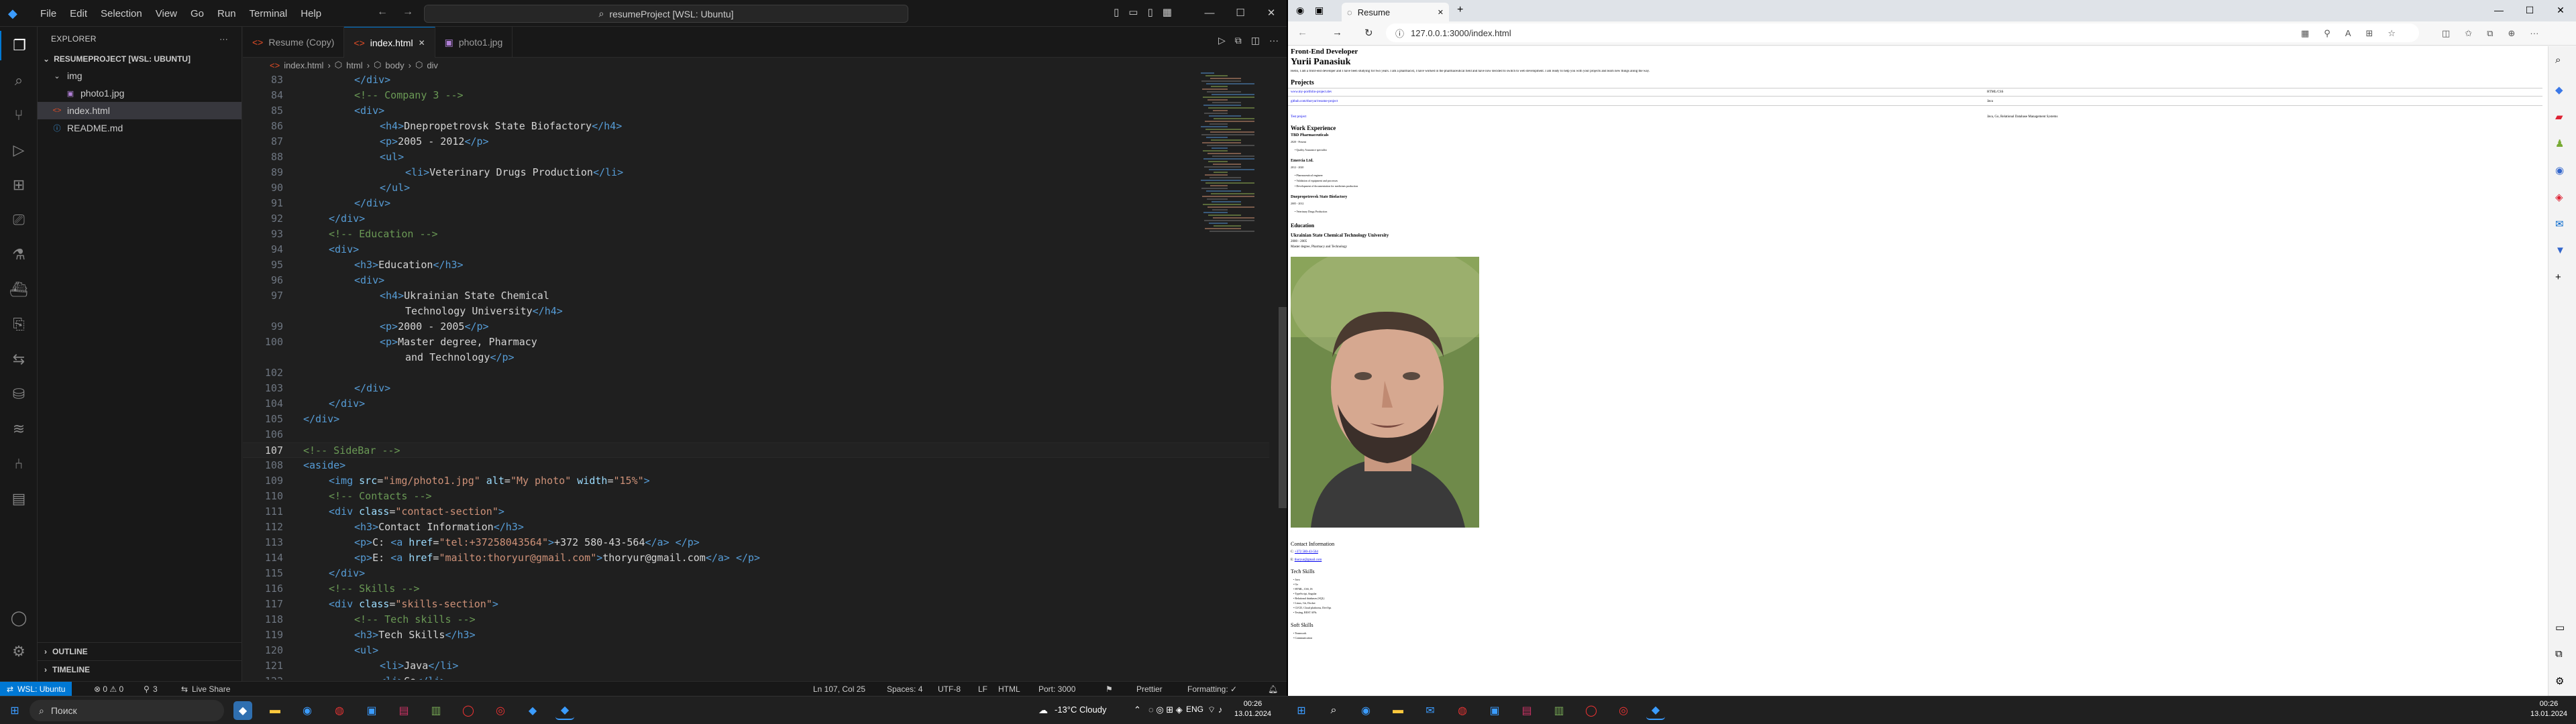 Image resolution: width=2576 pixels, height=724 pixels. I want to click on open-preview-icon: ⧉, so click(1238, 40).